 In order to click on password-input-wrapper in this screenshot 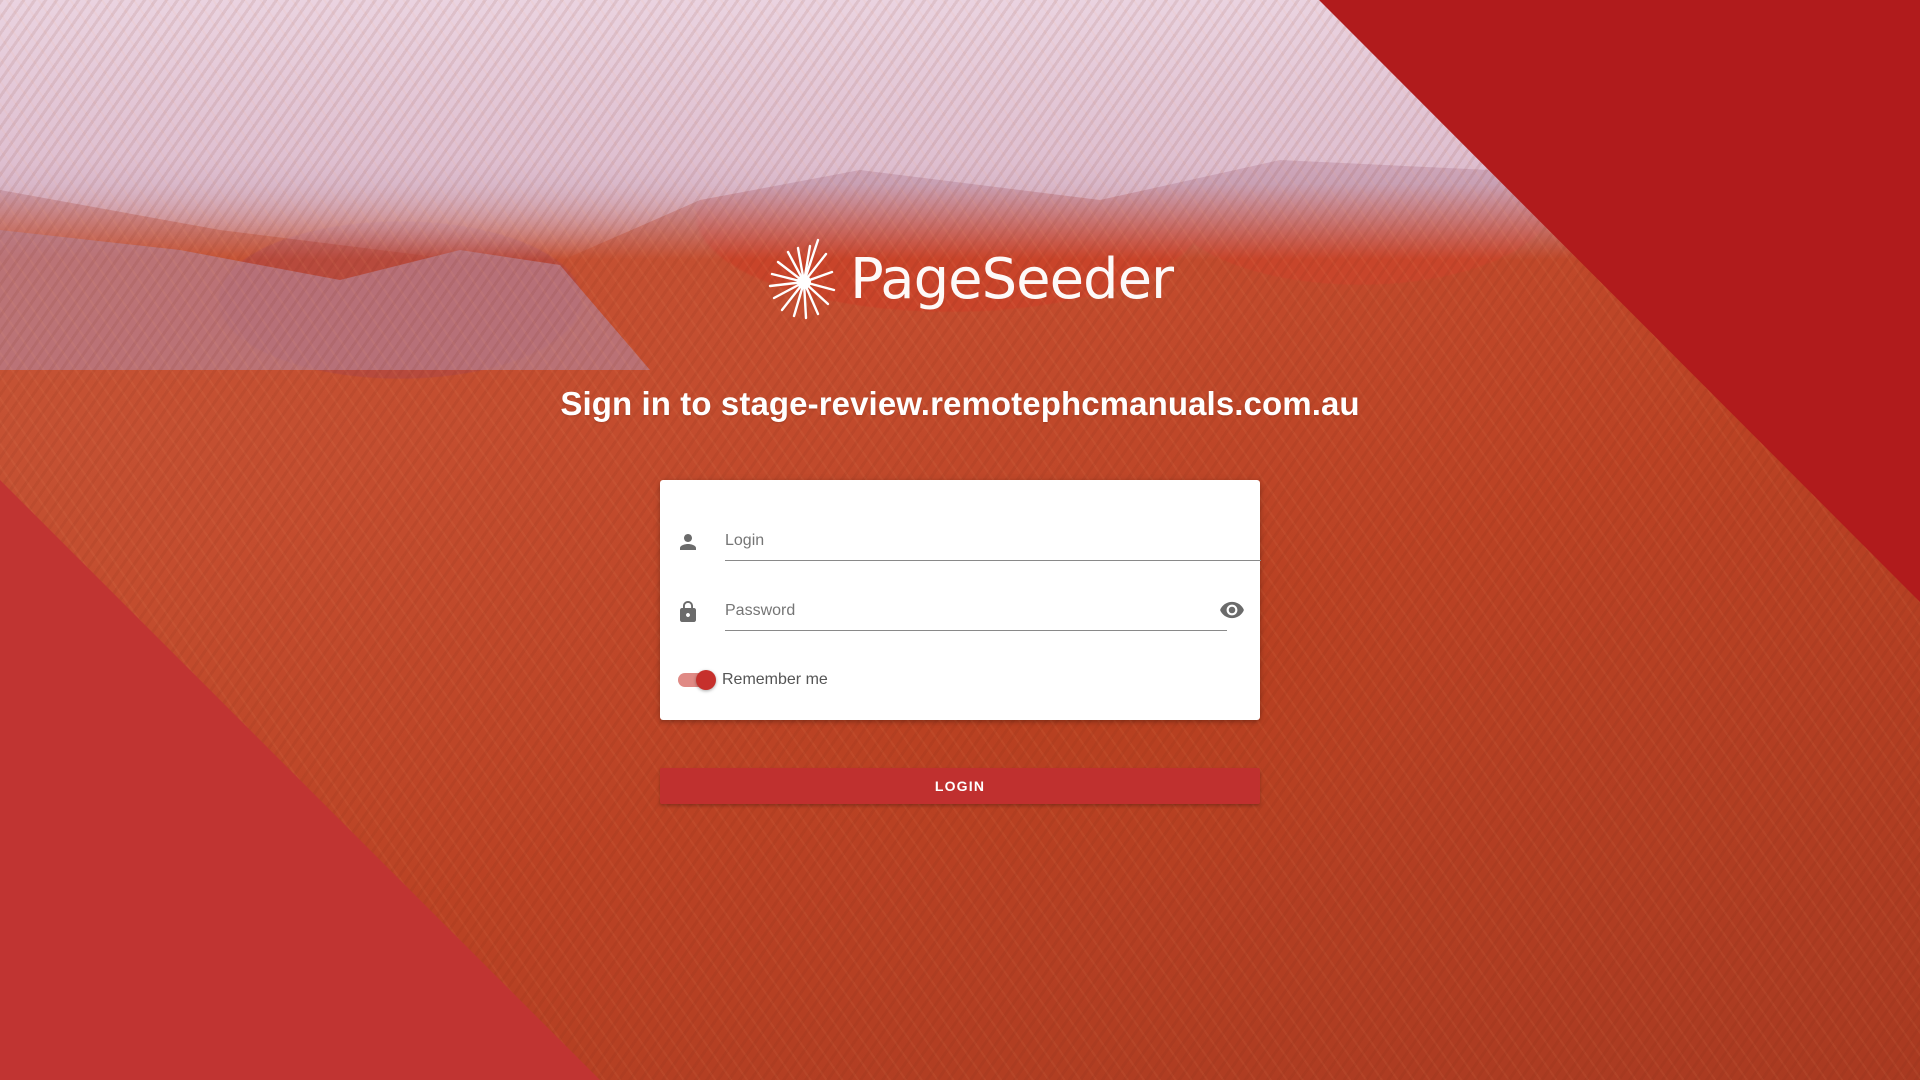, I will do `click(976, 610)`.